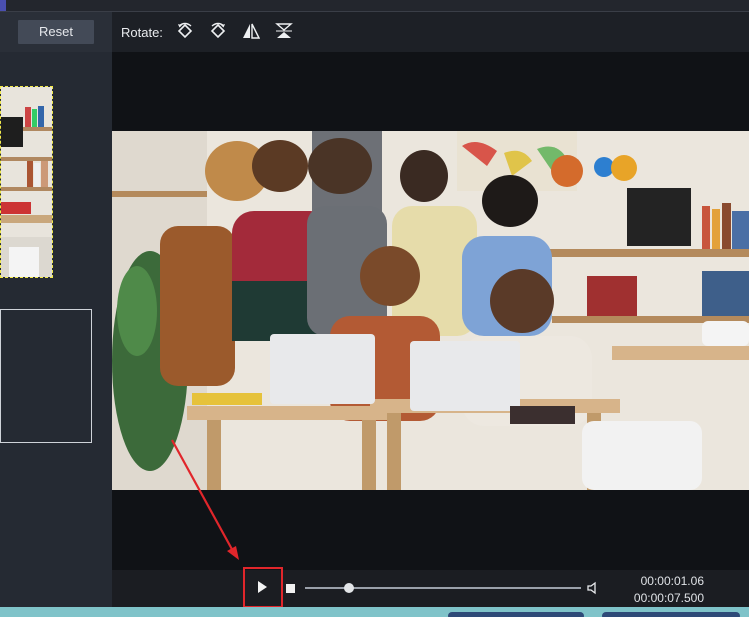  Describe the element at coordinates (671, 614) in the screenshot. I see `bottom-button-right` at that location.